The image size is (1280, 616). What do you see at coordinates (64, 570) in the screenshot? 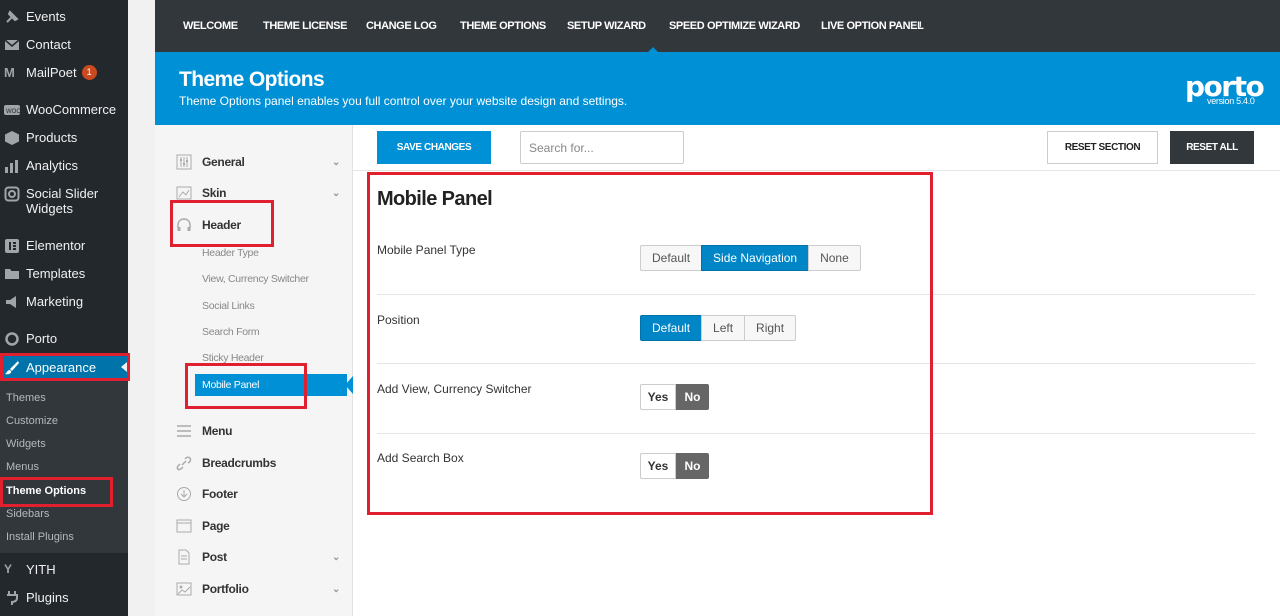
I see `wp-menu-yith: Y YITH` at bounding box center [64, 570].